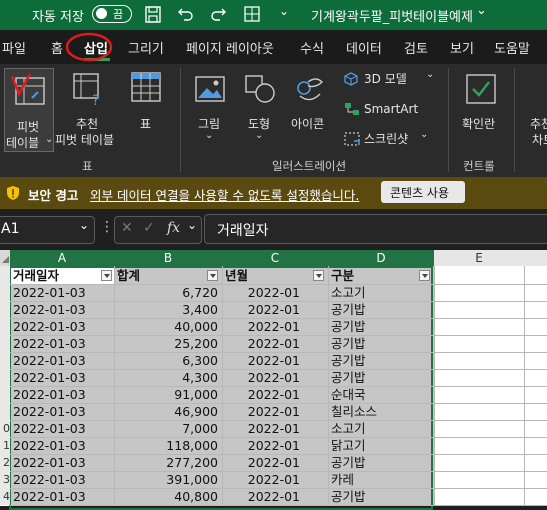  Describe the element at coordinates (212, 275) in the screenshot. I see `filter-dropdown-b` at that location.